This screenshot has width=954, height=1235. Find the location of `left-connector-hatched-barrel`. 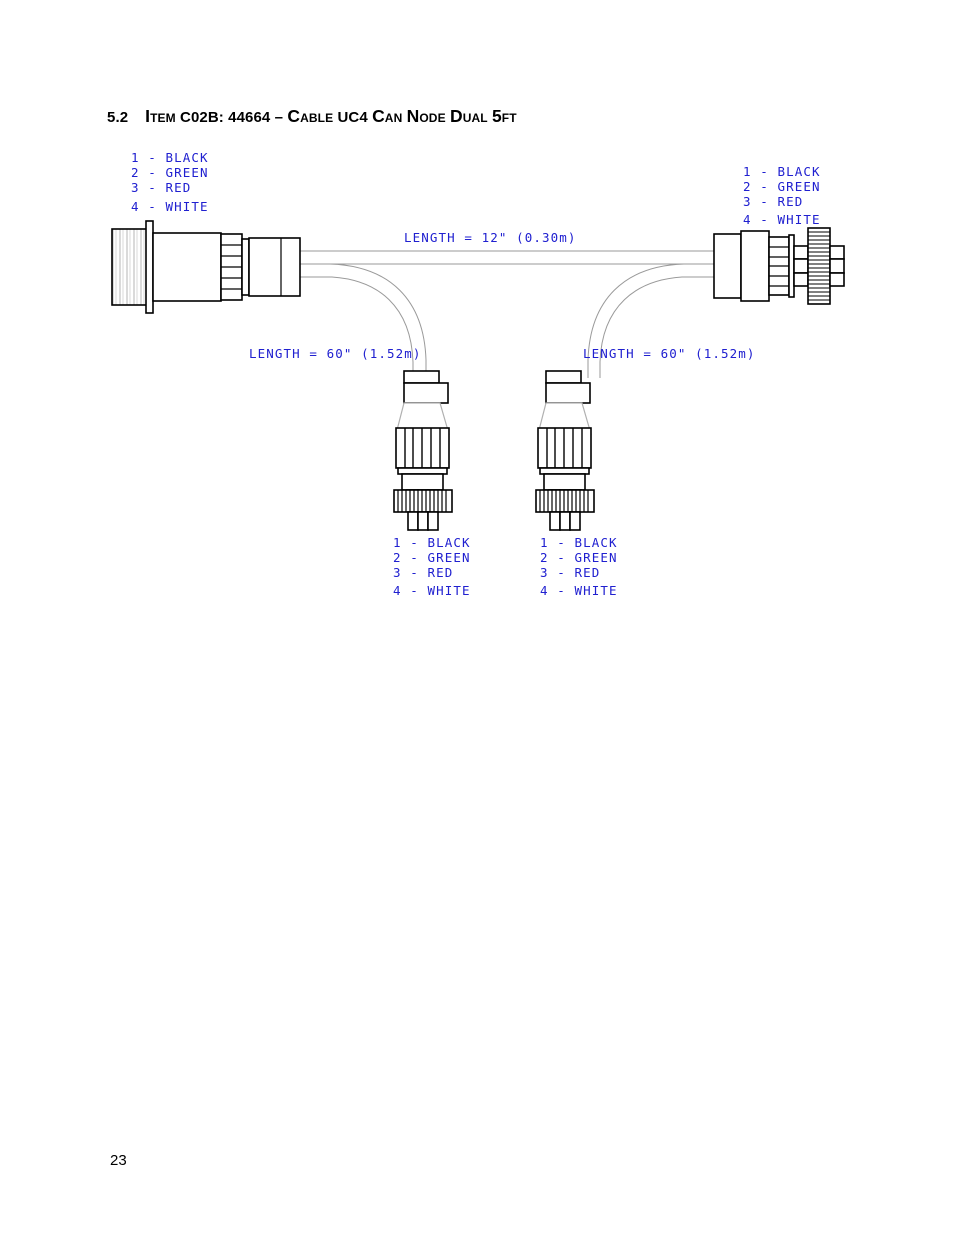

left-connector-hatched-barrel is located at coordinates (130, 267).